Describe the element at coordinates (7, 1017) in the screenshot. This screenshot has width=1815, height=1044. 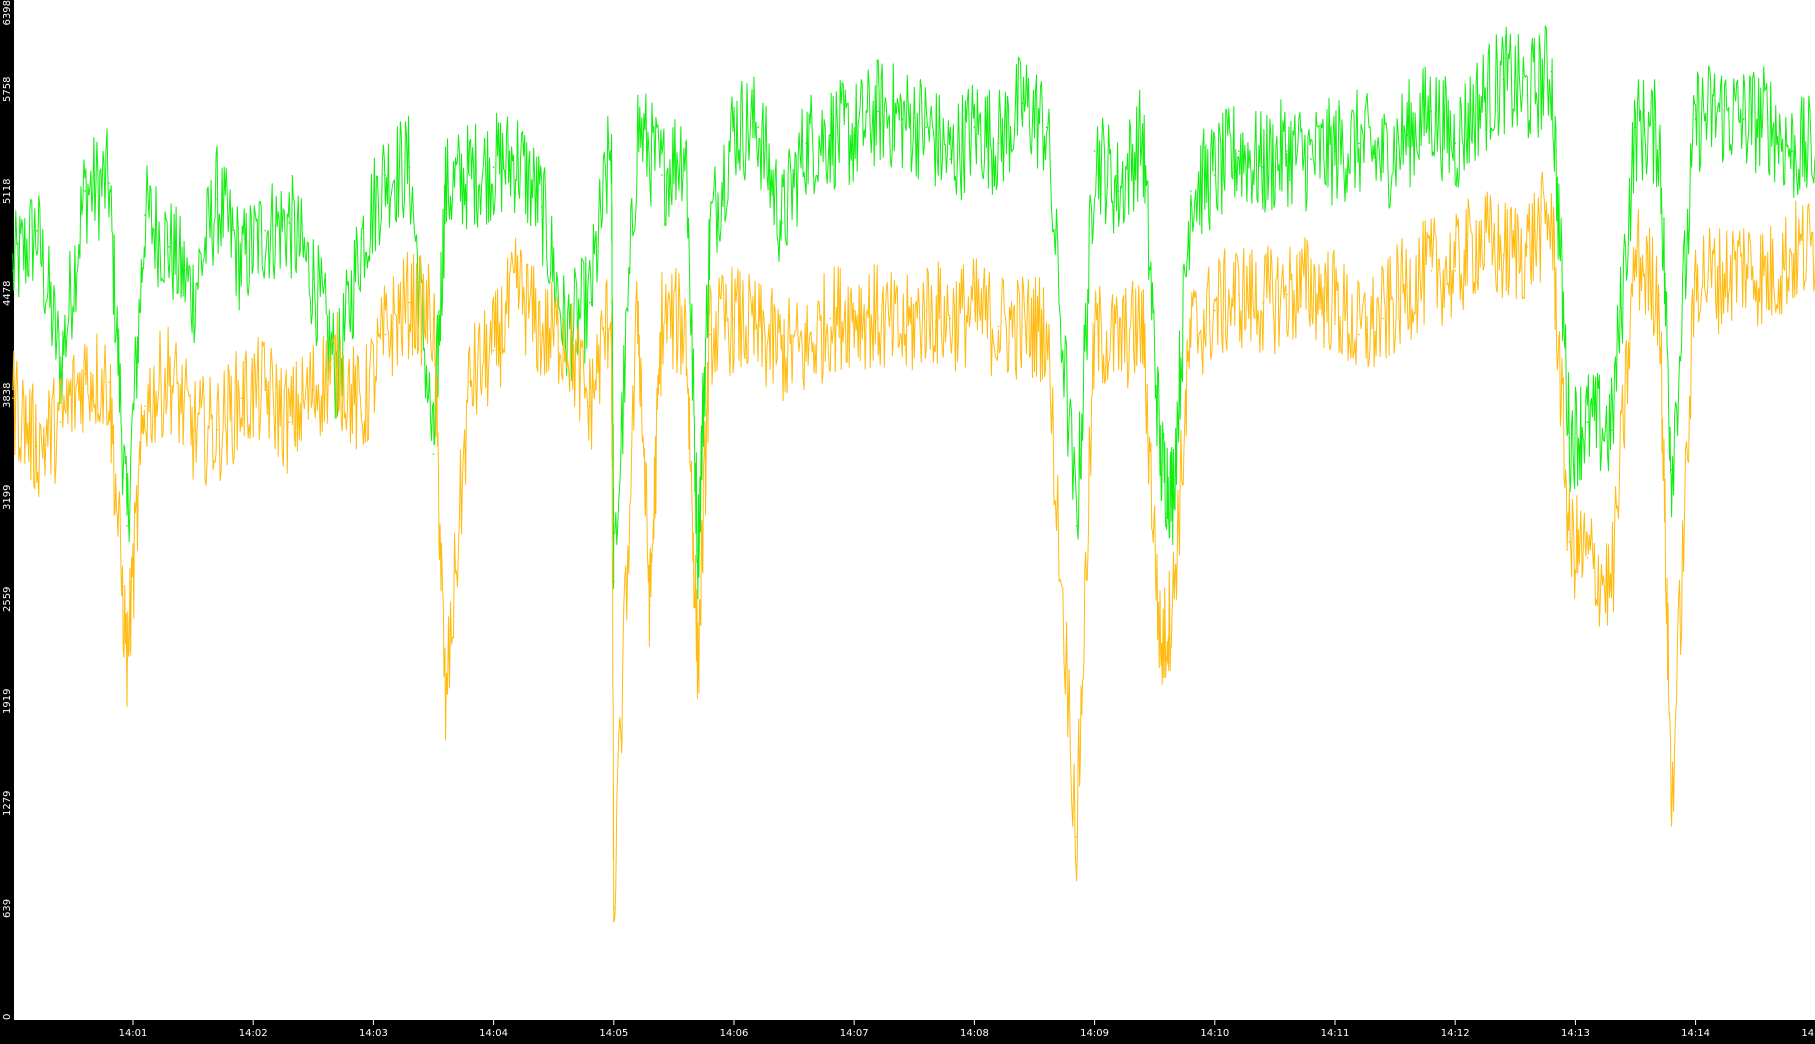
I see `y-tick-label: 0` at that location.